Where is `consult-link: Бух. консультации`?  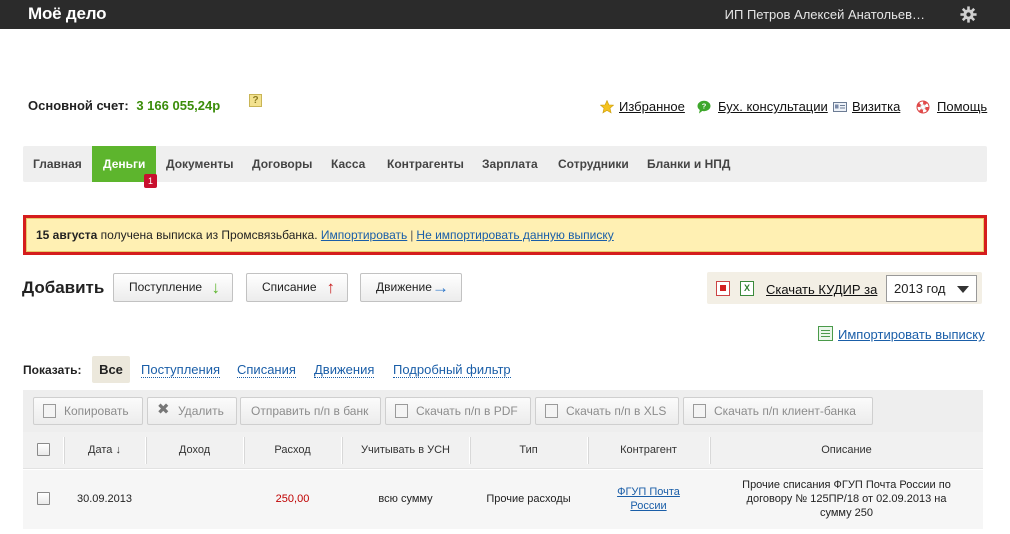
consult-link: Бух. консультации is located at coordinates (773, 106).